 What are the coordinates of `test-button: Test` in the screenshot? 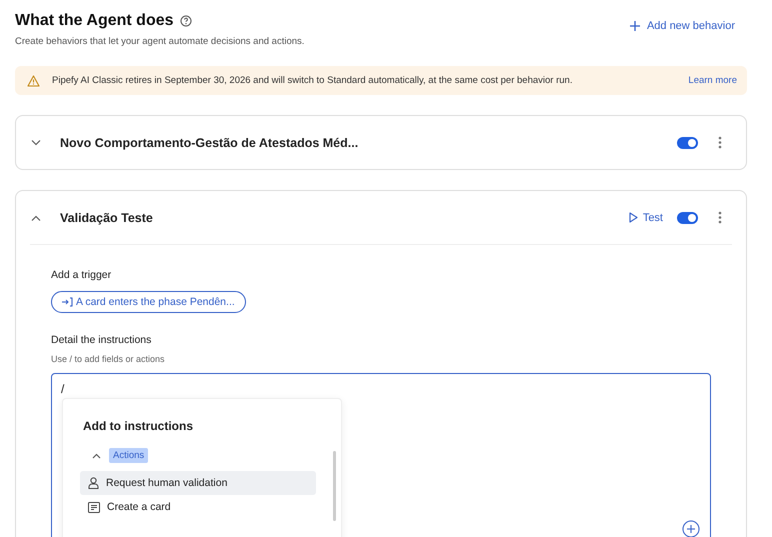 It's located at (645, 218).